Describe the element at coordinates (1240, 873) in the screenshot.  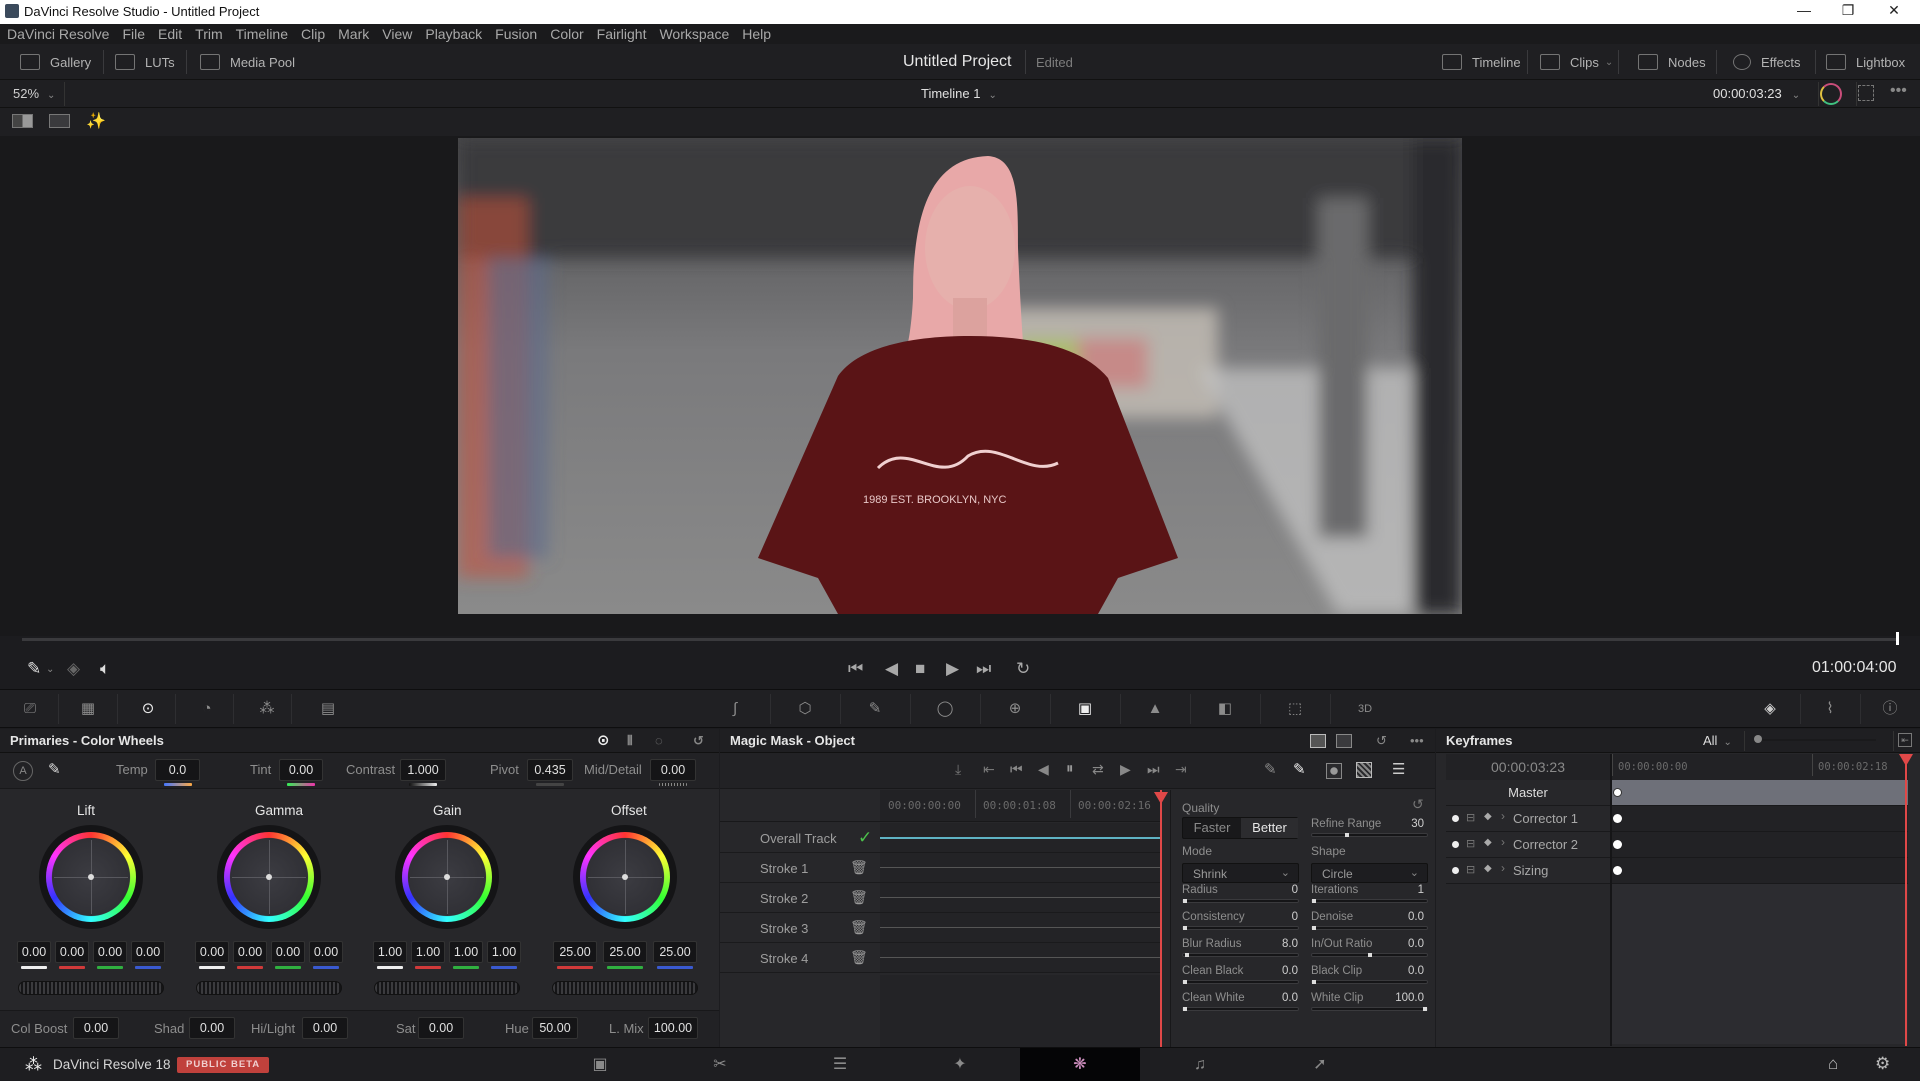
I see `mode-dropdown: Shrink ⌄` at that location.